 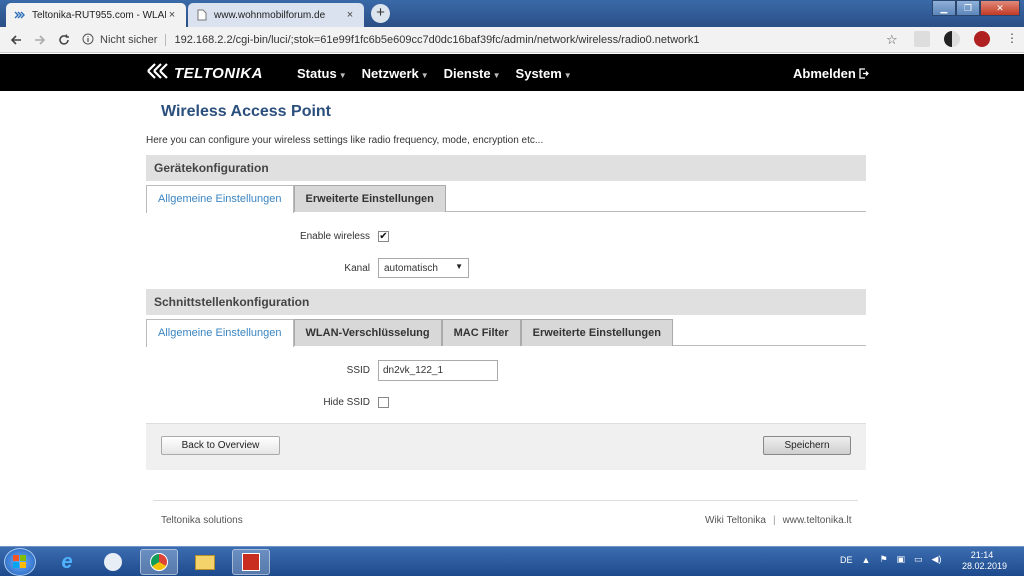 What do you see at coordinates (944, 8) in the screenshot?
I see `minimize-button: ▁` at bounding box center [944, 8].